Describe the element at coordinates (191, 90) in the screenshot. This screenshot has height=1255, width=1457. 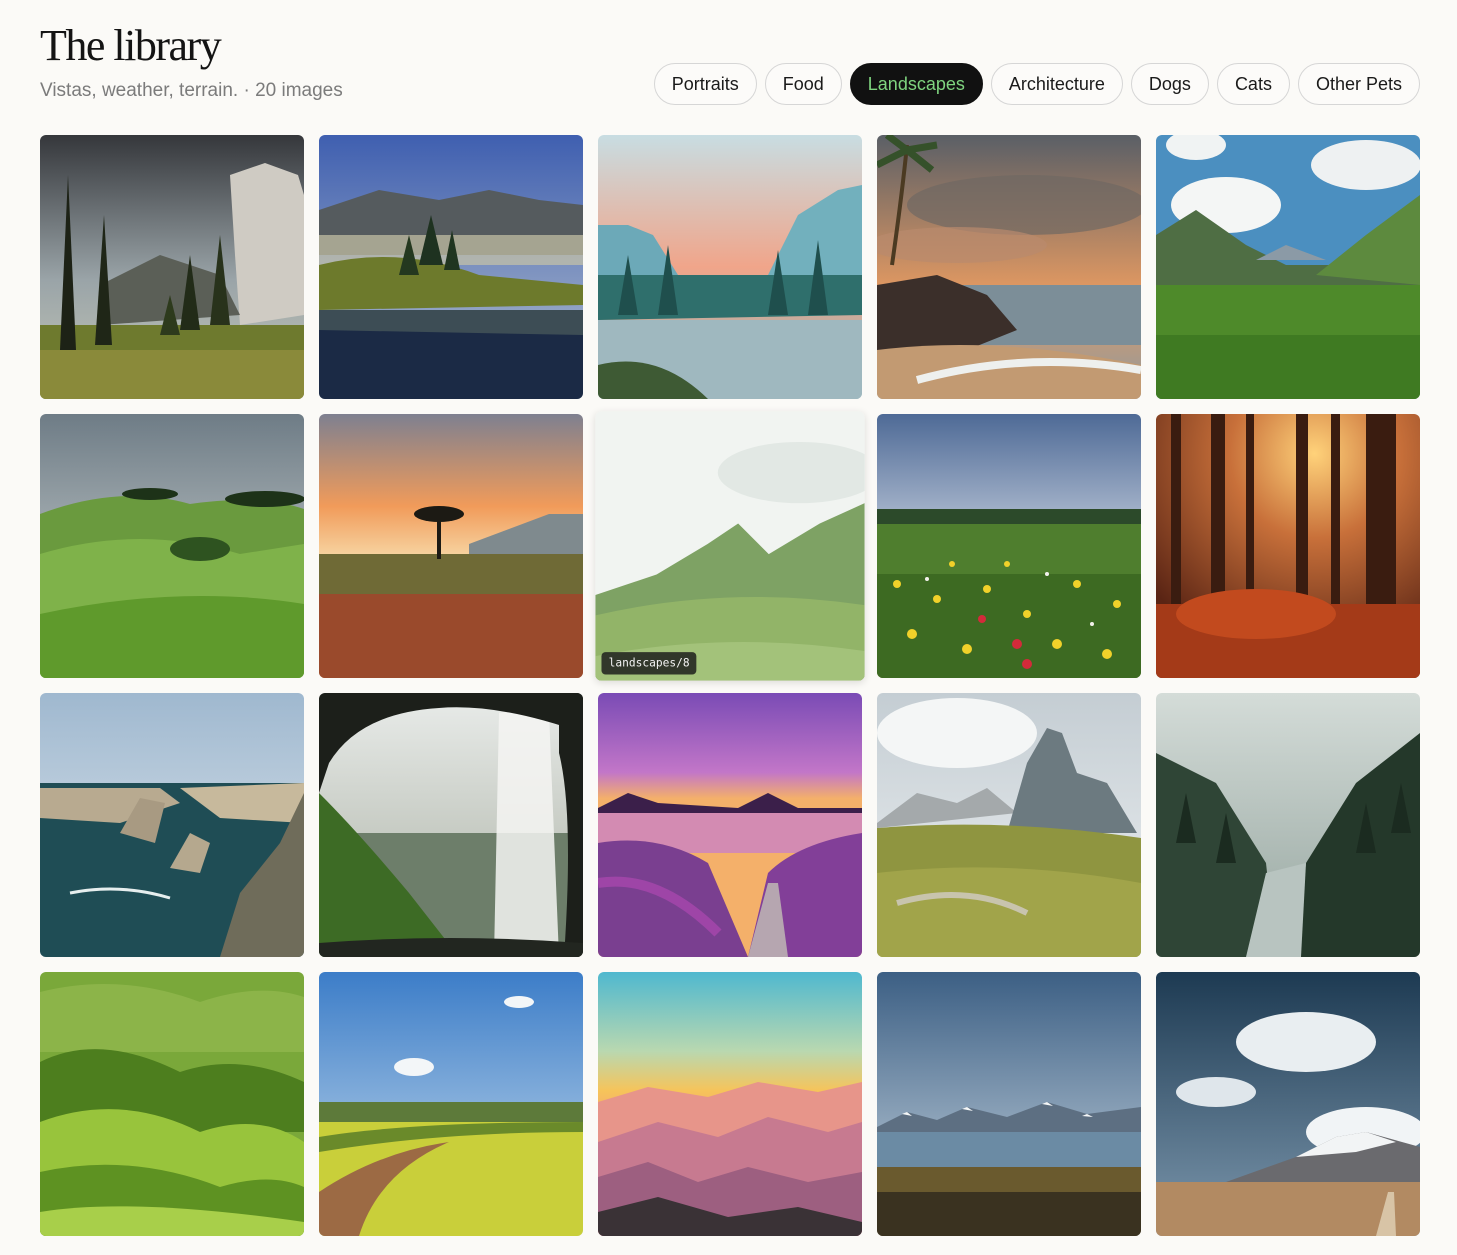
I see `page-subtitle: Vistas, weather, terrain. · 20 images` at that location.